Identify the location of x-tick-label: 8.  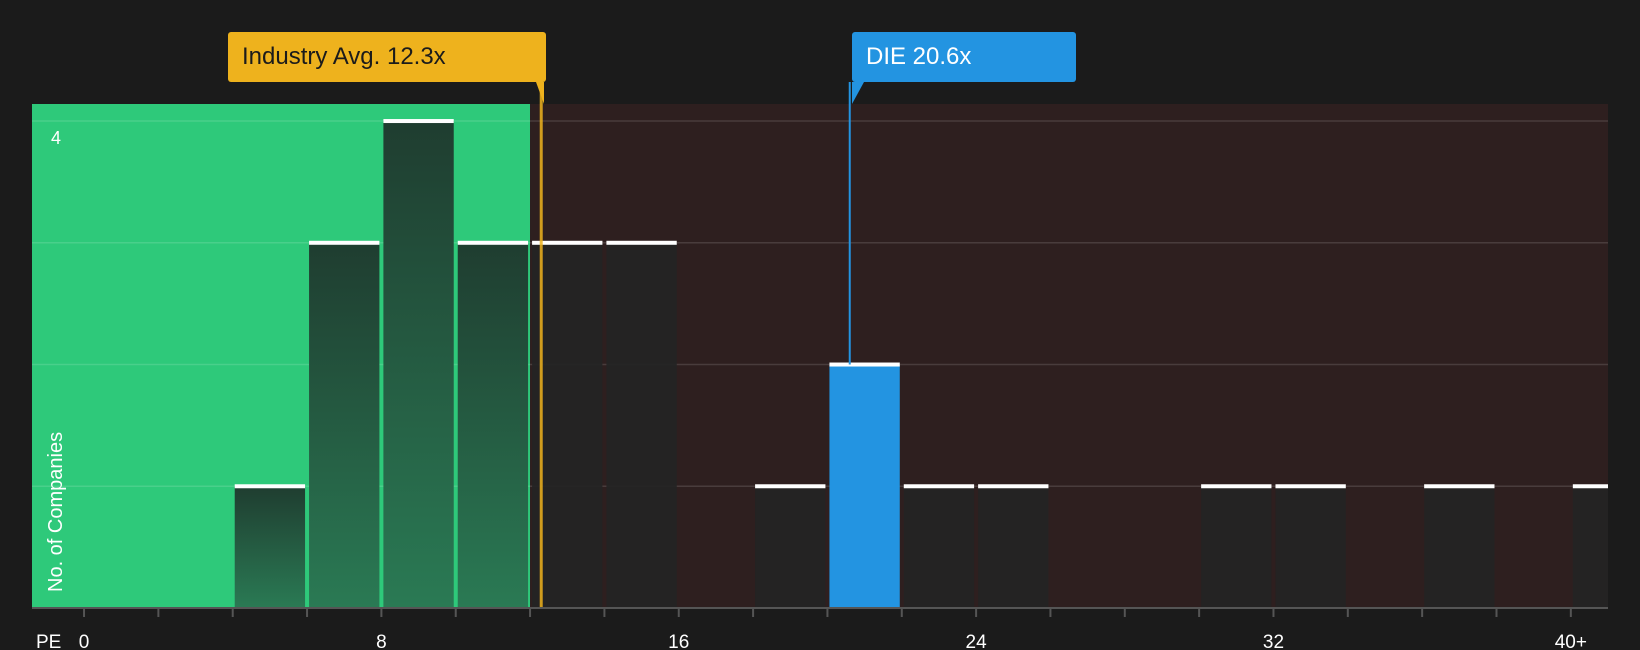
(381, 641).